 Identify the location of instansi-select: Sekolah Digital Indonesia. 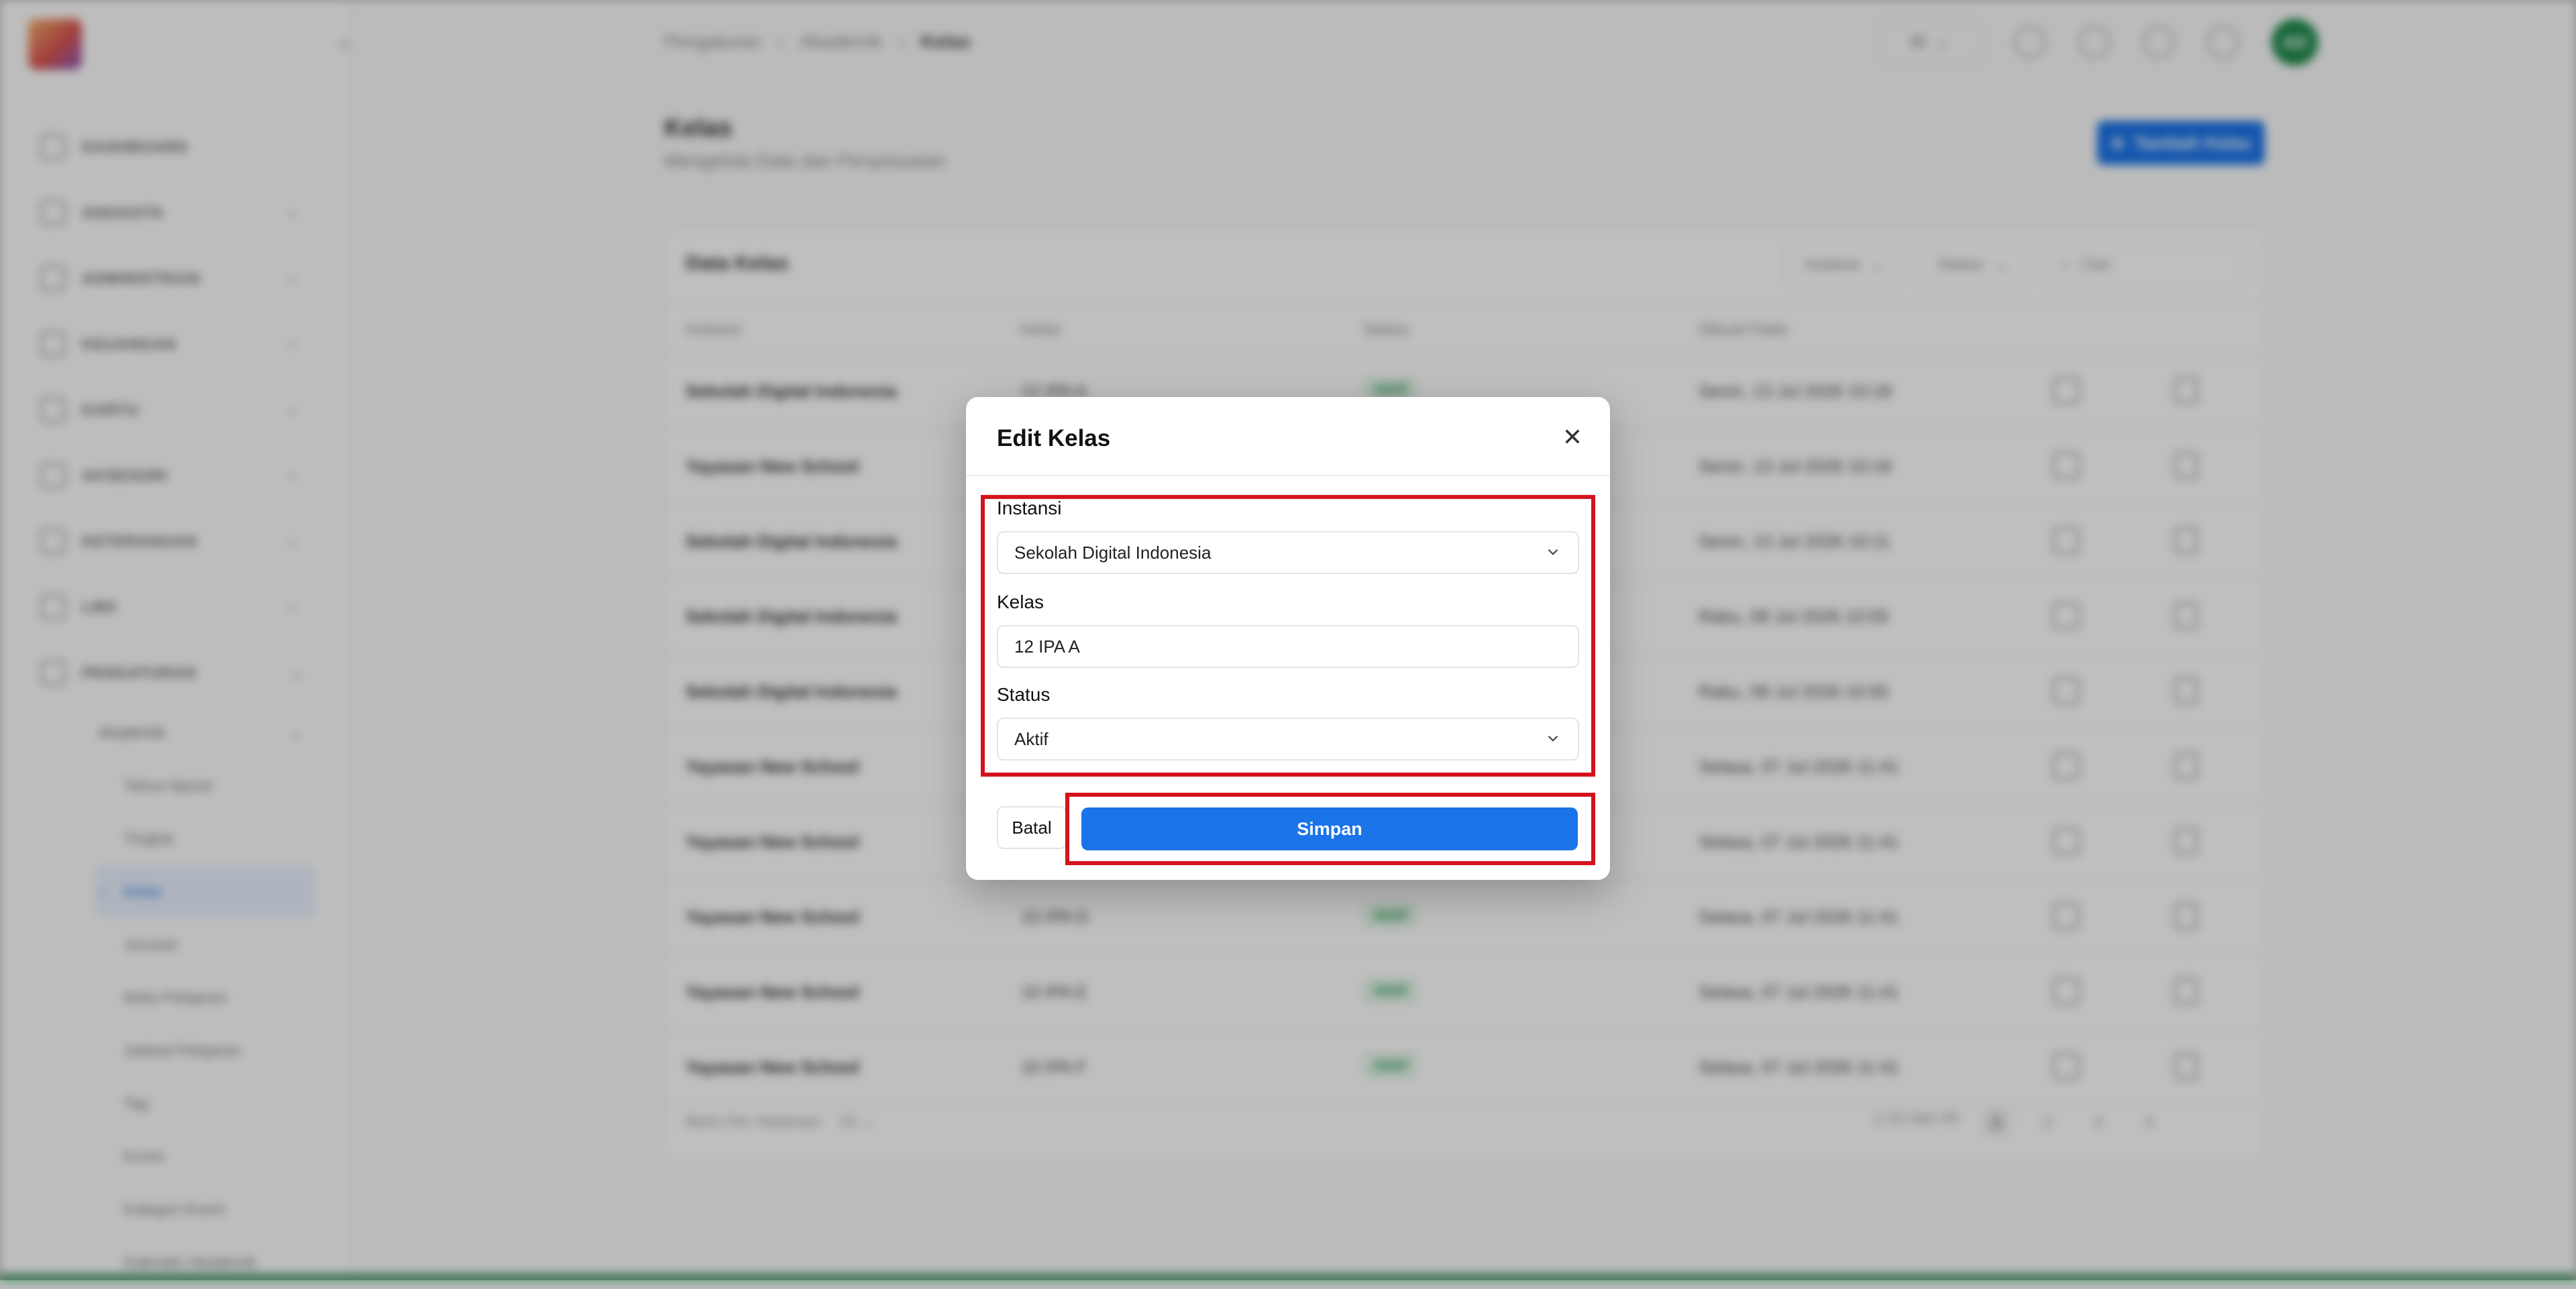
(1288, 552).